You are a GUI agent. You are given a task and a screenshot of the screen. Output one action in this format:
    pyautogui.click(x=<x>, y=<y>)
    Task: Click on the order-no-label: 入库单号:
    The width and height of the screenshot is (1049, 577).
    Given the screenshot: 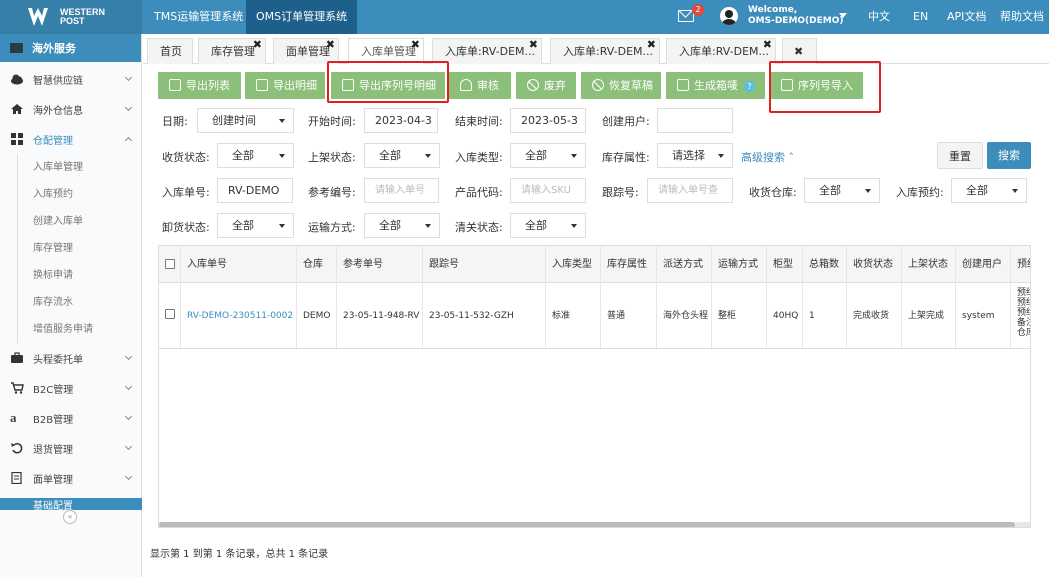 What is the action you would take?
    pyautogui.click(x=186, y=192)
    